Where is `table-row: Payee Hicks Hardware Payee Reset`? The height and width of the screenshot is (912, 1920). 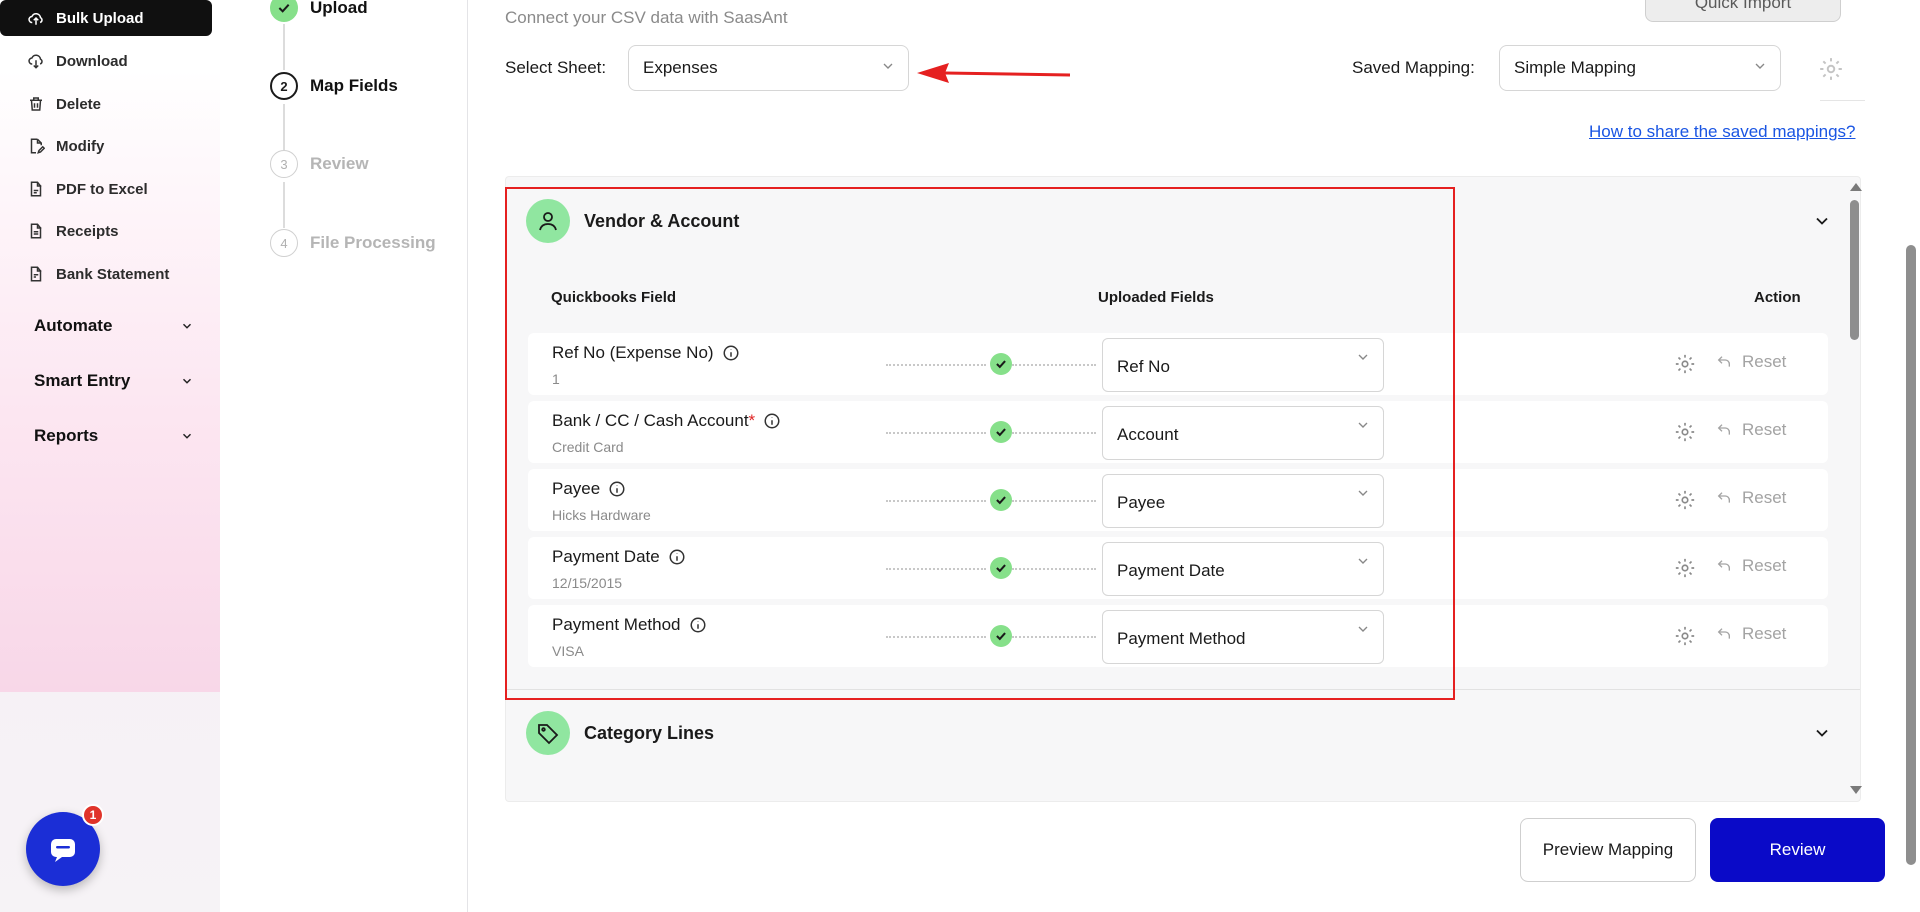
table-row: Payee Hicks Hardware Payee Reset is located at coordinates (1178, 500).